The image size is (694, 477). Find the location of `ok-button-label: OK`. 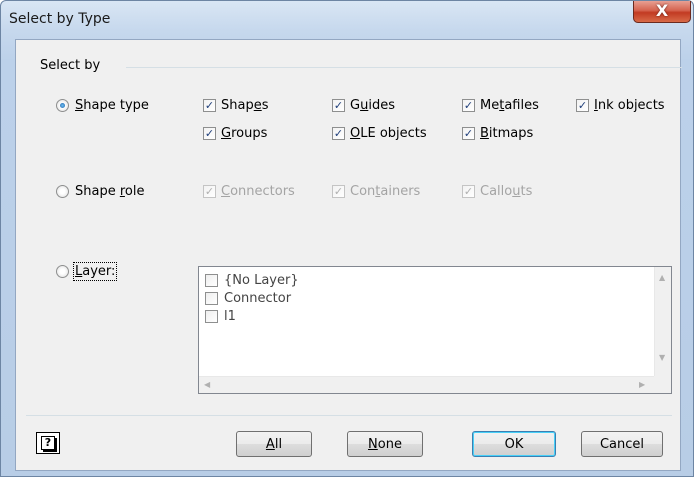

ok-button-label: OK is located at coordinates (514, 444).